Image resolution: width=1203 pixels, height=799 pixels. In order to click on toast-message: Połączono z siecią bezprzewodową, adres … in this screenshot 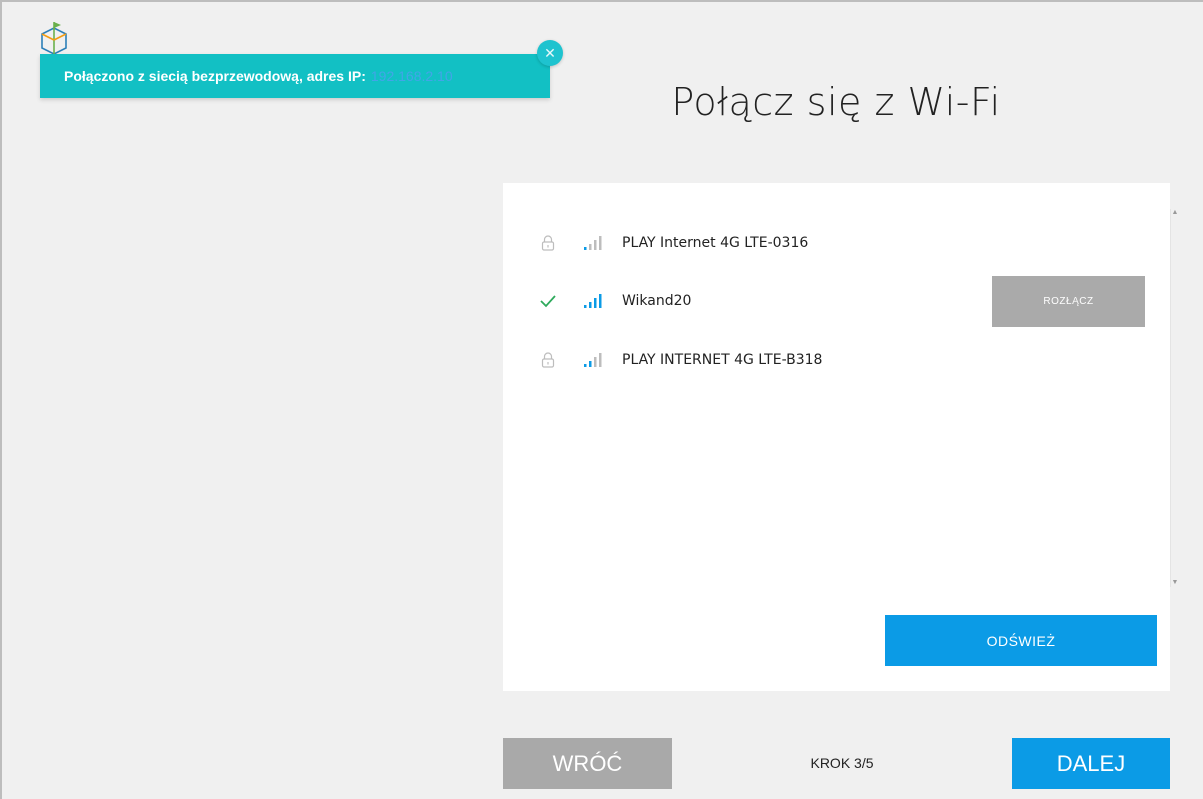, I will do `click(215, 76)`.